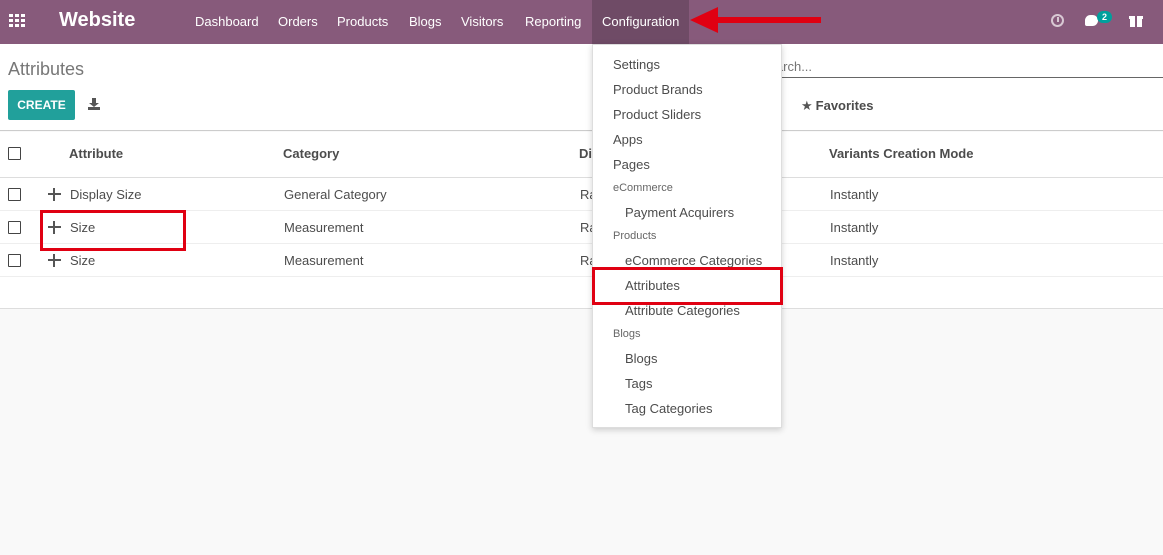 This screenshot has width=1163, height=555. I want to click on dropdown-header-blogs: Blogs, so click(627, 334).